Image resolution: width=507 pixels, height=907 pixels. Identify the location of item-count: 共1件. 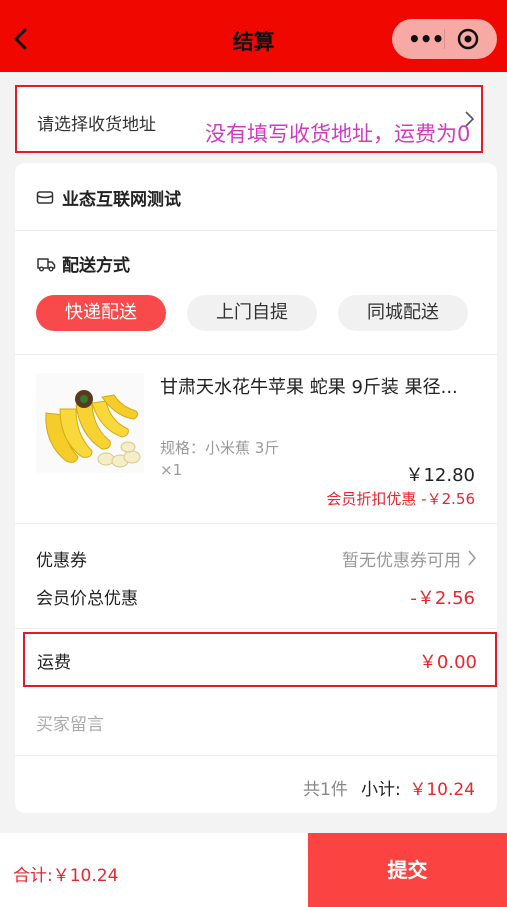
(325, 790).